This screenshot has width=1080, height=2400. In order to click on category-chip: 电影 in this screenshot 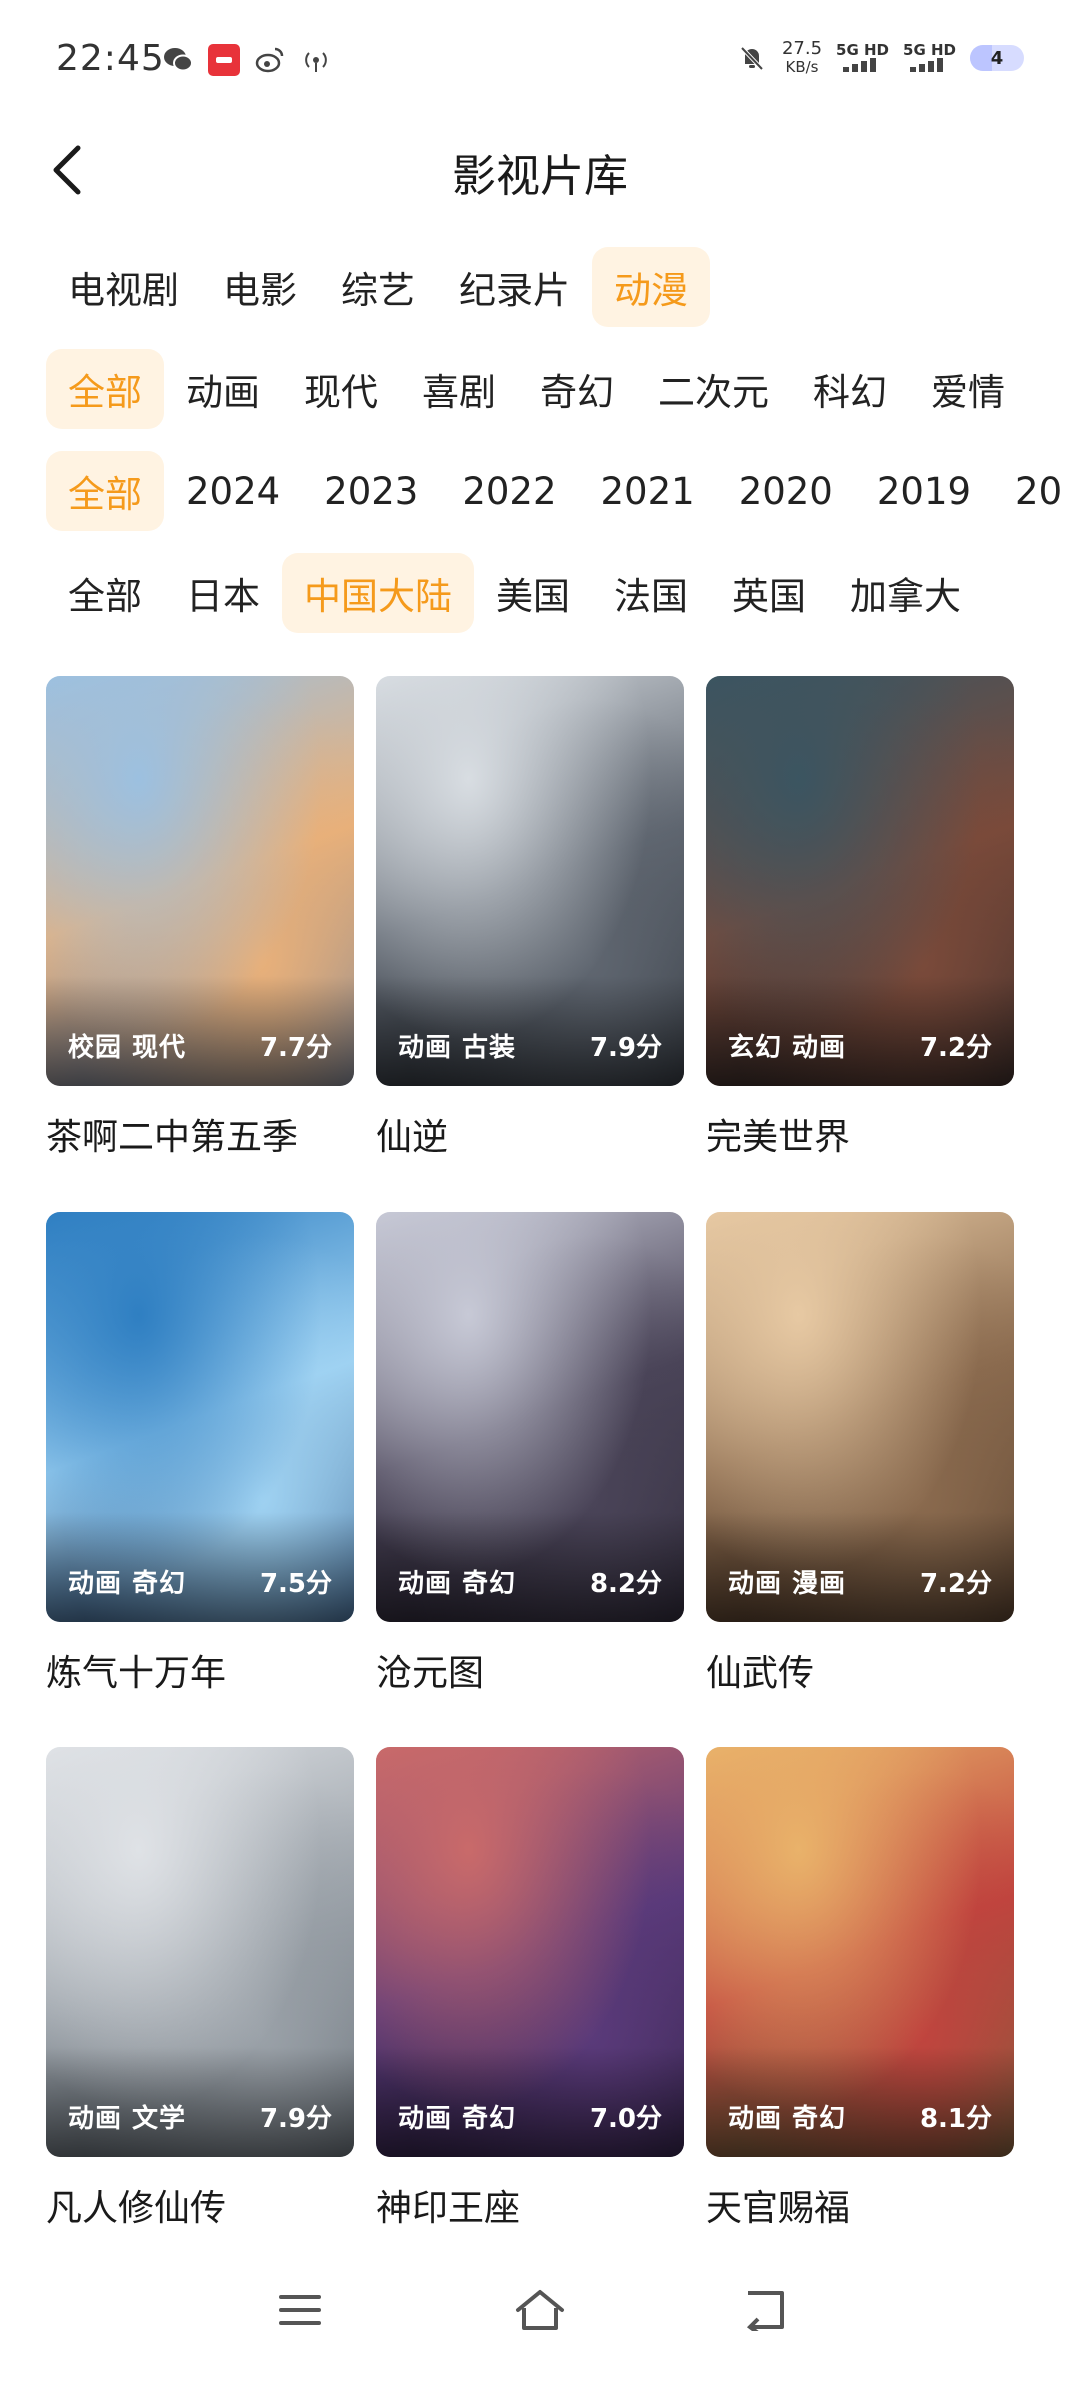, I will do `click(260, 287)`.